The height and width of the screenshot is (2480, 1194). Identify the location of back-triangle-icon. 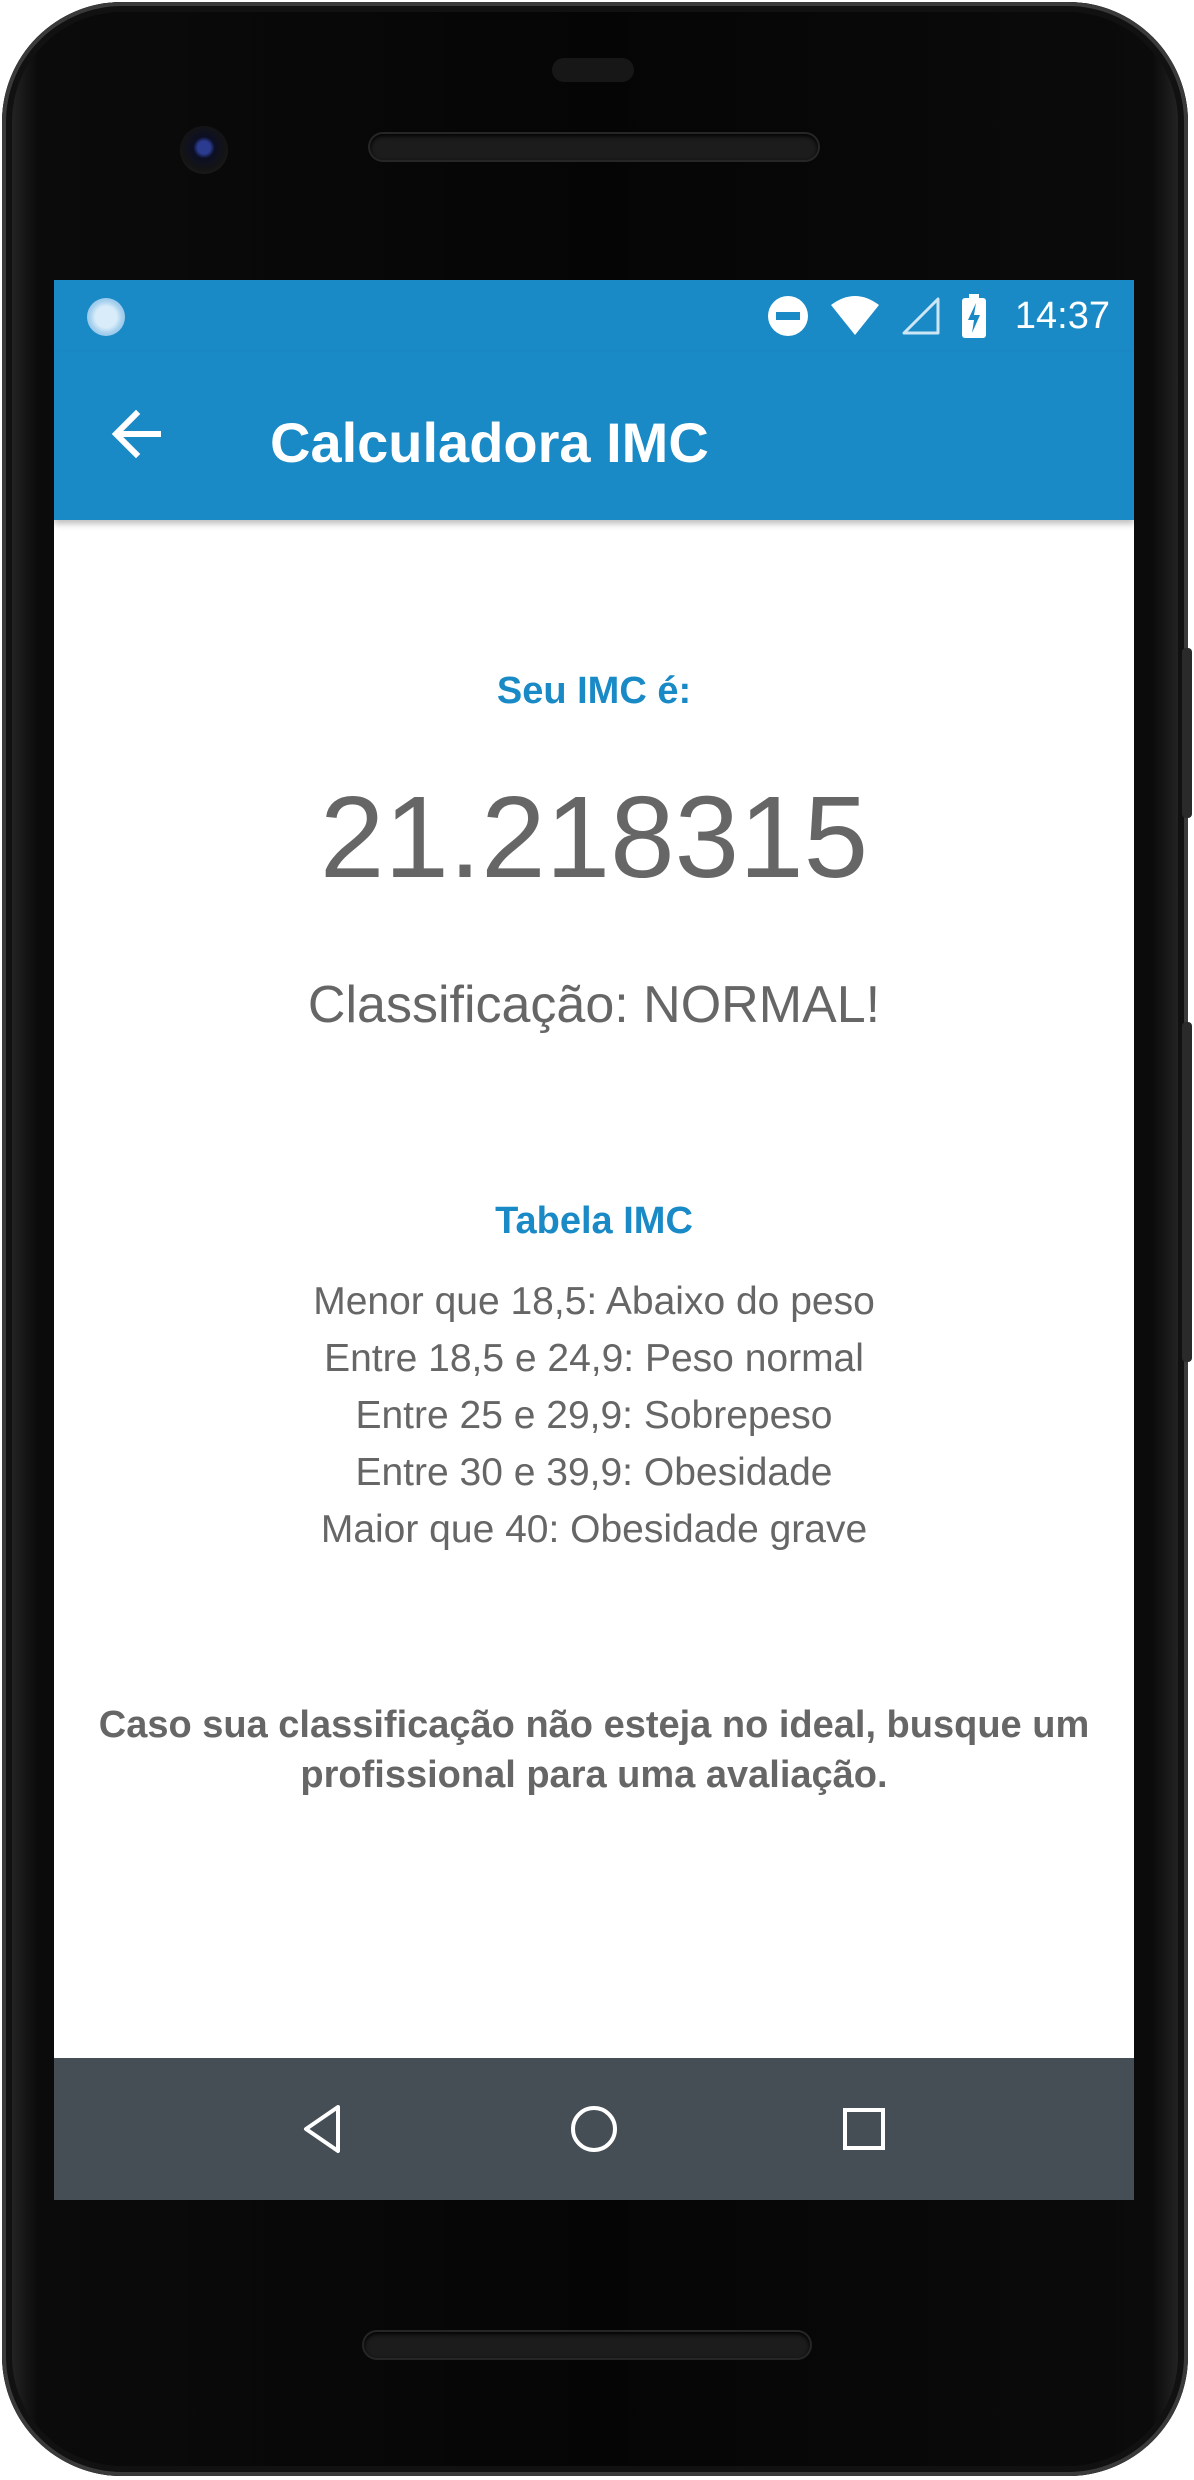
(324, 2129).